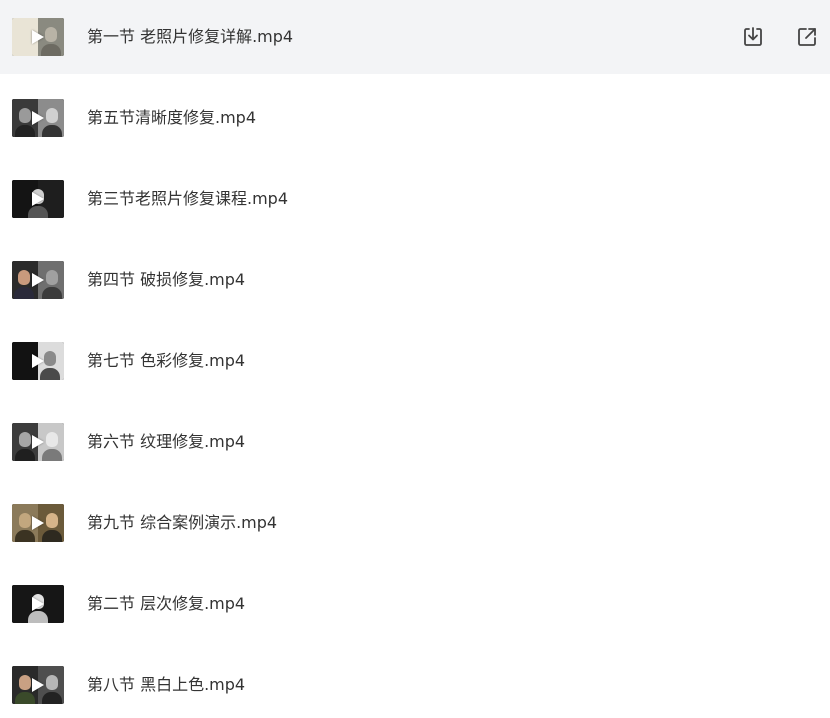  What do you see at coordinates (415, 683) in the screenshot?
I see `file-row: 第八节 黑白上色.mp4` at bounding box center [415, 683].